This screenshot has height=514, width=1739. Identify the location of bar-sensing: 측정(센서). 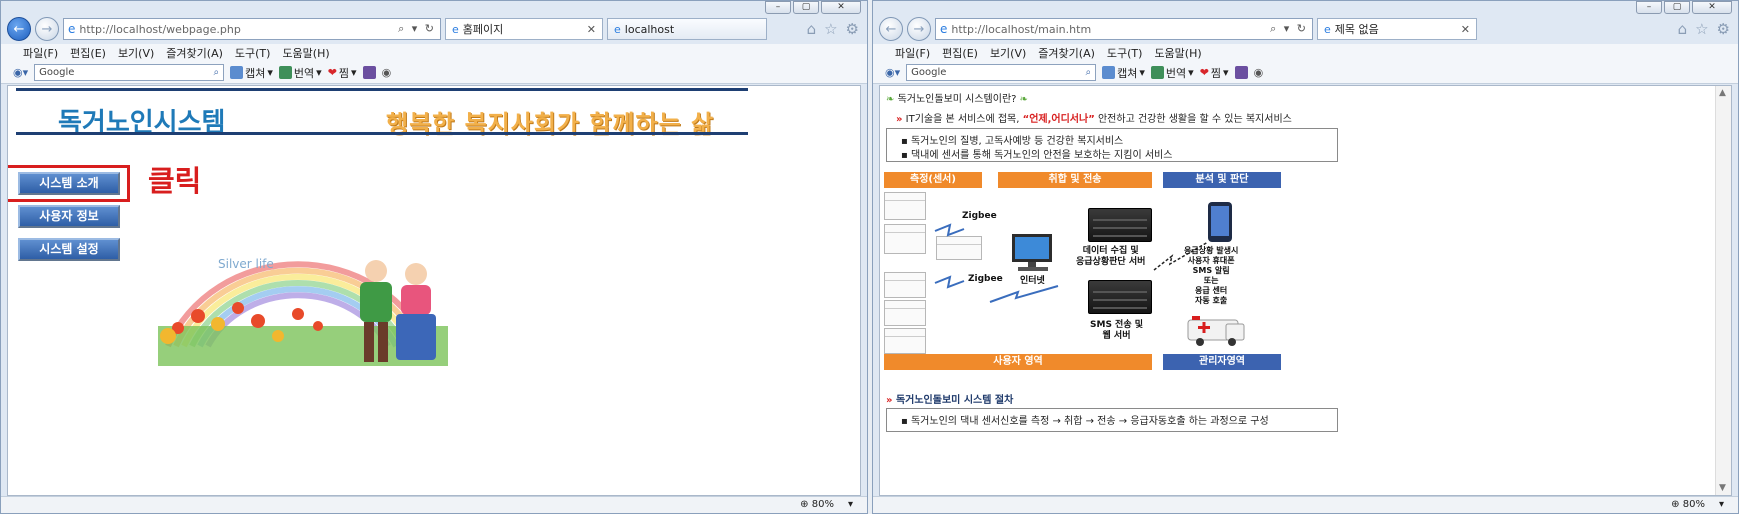
(933, 180).